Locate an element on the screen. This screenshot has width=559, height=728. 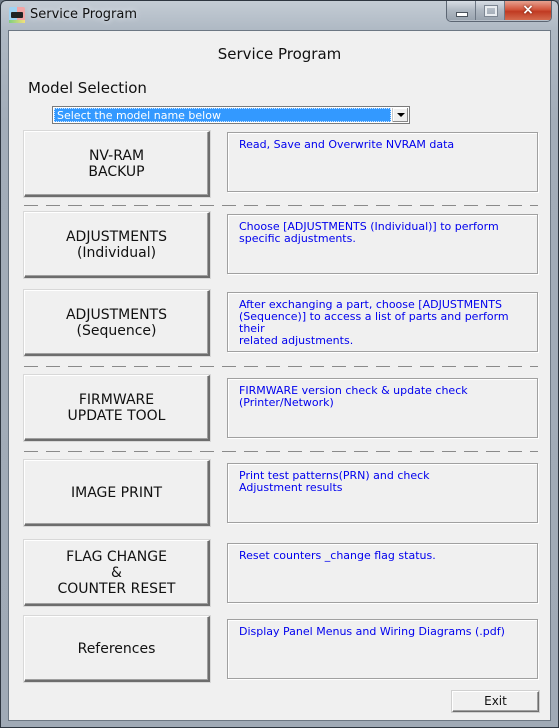
model-select-dropdown: Select the model name below is located at coordinates (231, 115).